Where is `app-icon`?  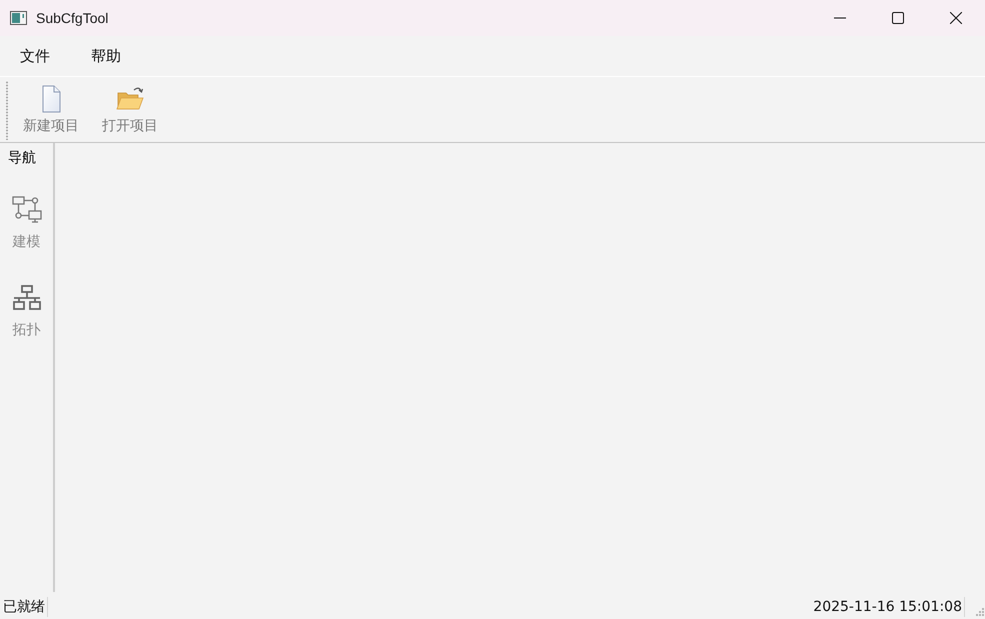 app-icon is located at coordinates (18, 18).